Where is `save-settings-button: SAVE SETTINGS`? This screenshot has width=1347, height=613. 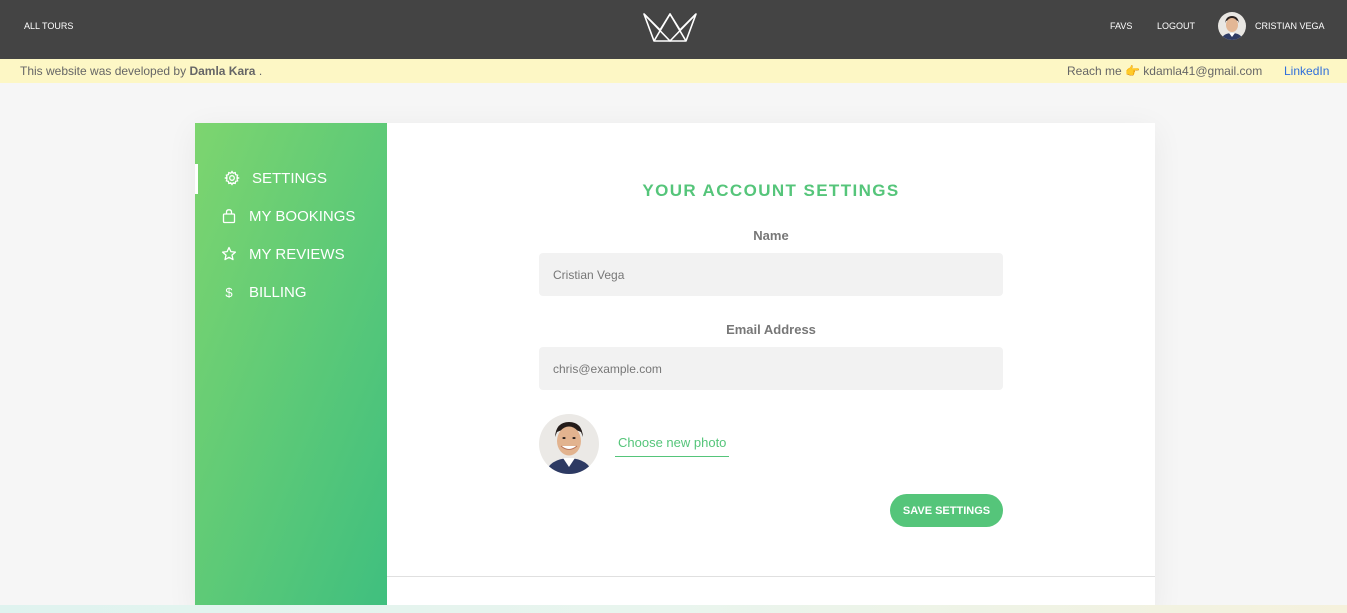 save-settings-button: SAVE SETTINGS is located at coordinates (946, 510).